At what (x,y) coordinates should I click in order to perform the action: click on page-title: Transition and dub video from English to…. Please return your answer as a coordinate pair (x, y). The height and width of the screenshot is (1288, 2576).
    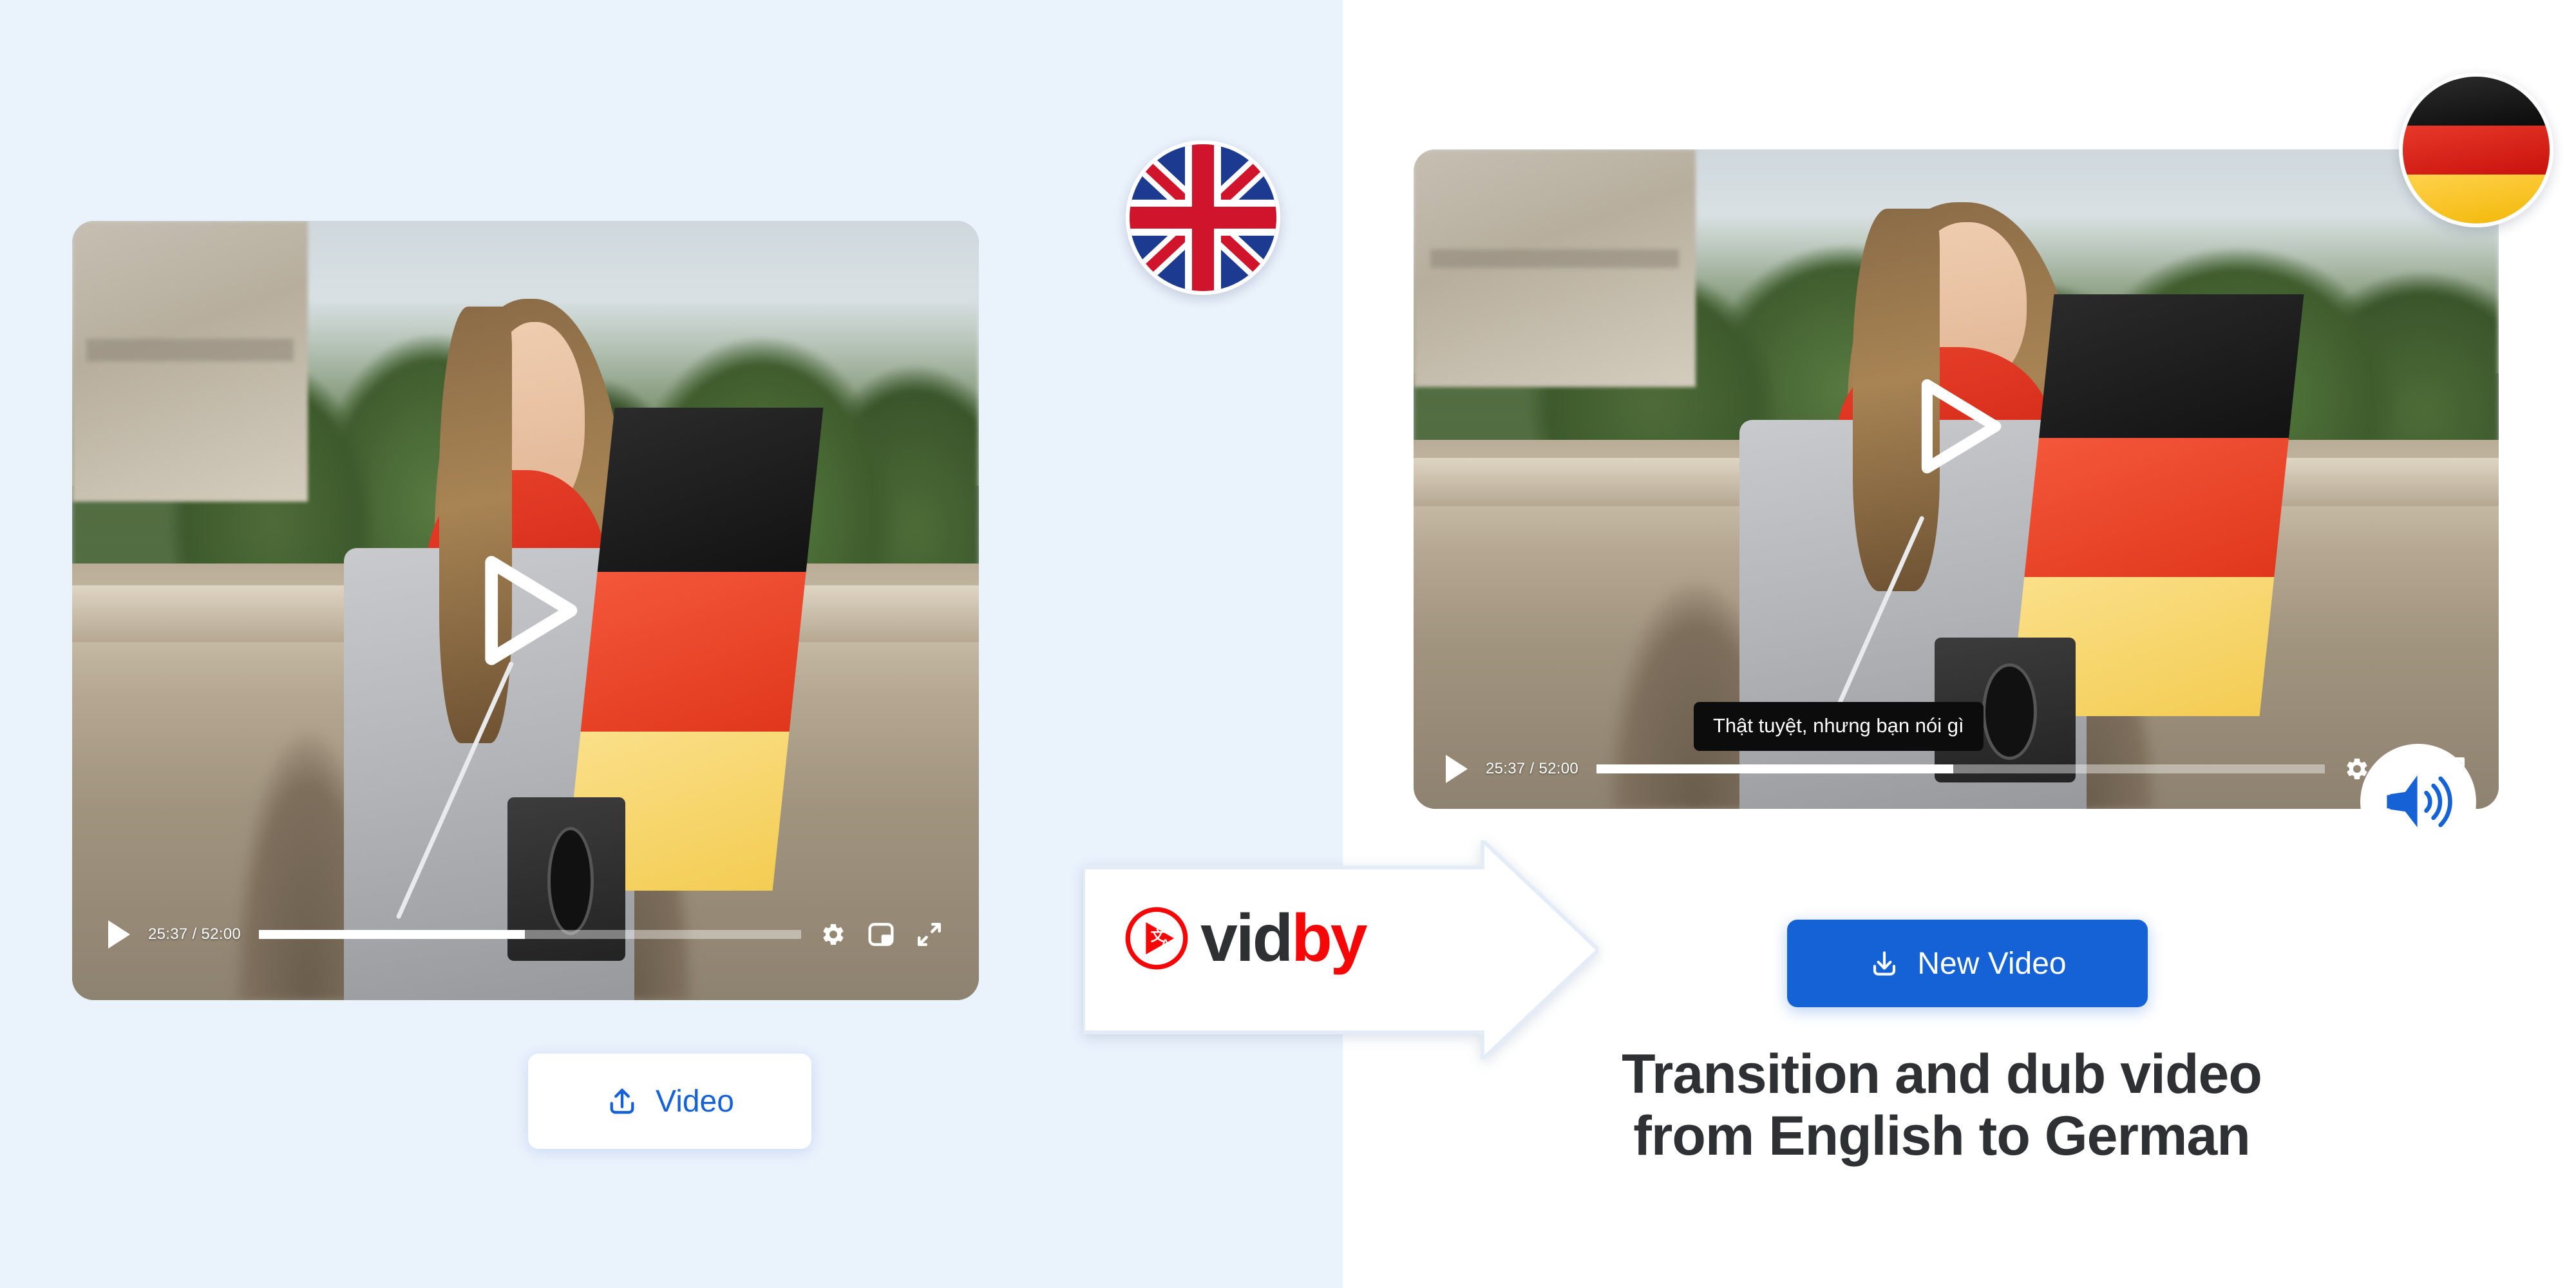
    Looking at the image, I should click on (1942, 1105).